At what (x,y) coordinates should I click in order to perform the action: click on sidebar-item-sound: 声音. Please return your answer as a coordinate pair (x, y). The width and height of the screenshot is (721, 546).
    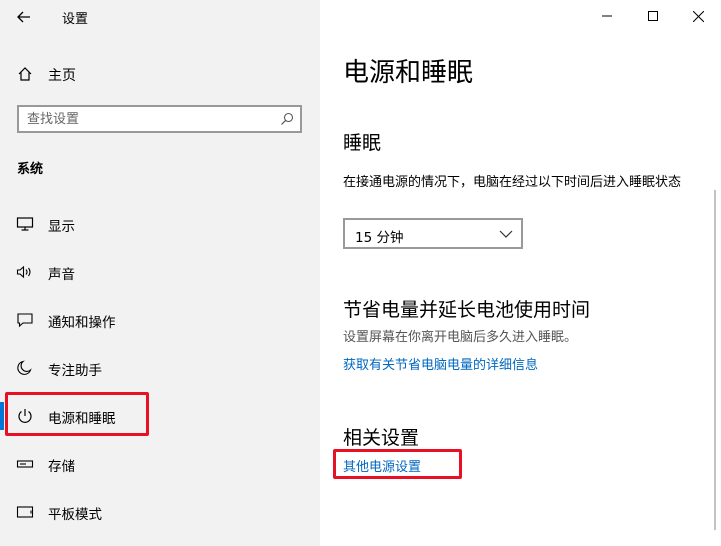
    Looking at the image, I should click on (160, 272).